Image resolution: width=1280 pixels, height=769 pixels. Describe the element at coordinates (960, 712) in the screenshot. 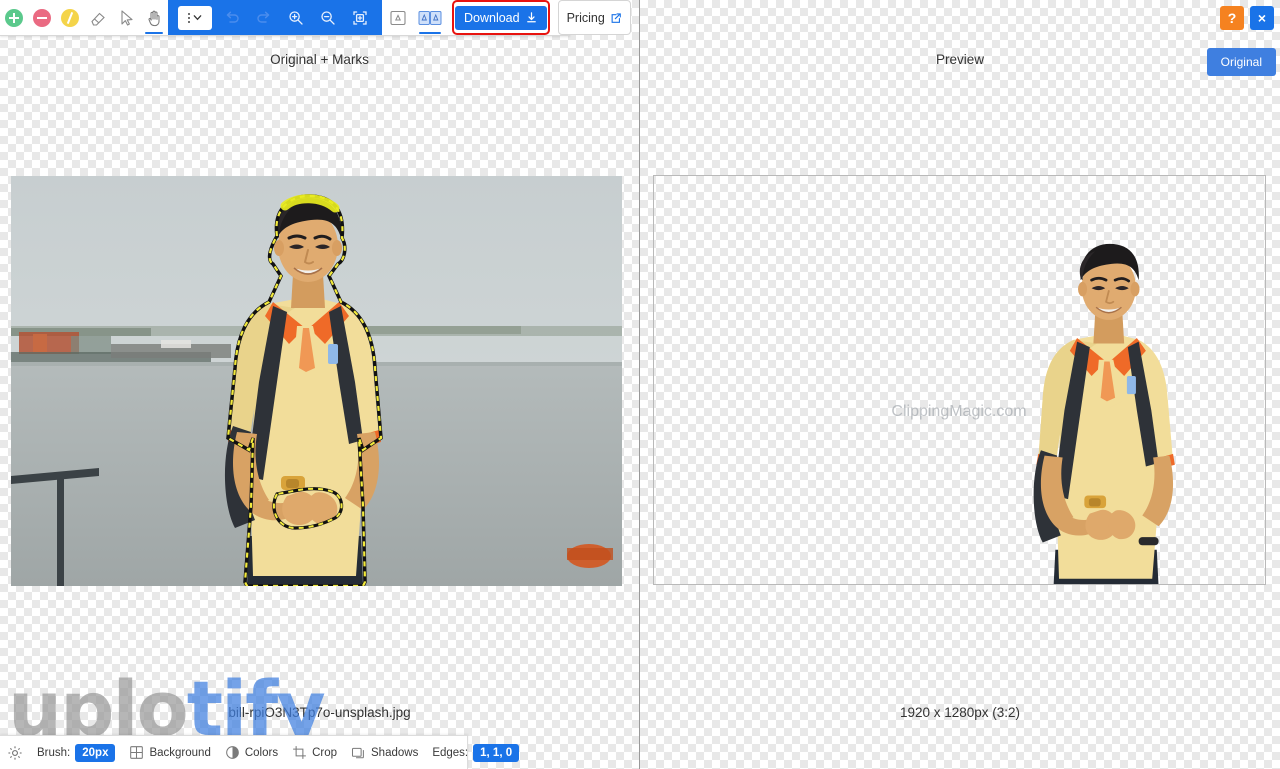

I see `preview-dimensions-caption: 1920 x 1280px (3:2)` at that location.